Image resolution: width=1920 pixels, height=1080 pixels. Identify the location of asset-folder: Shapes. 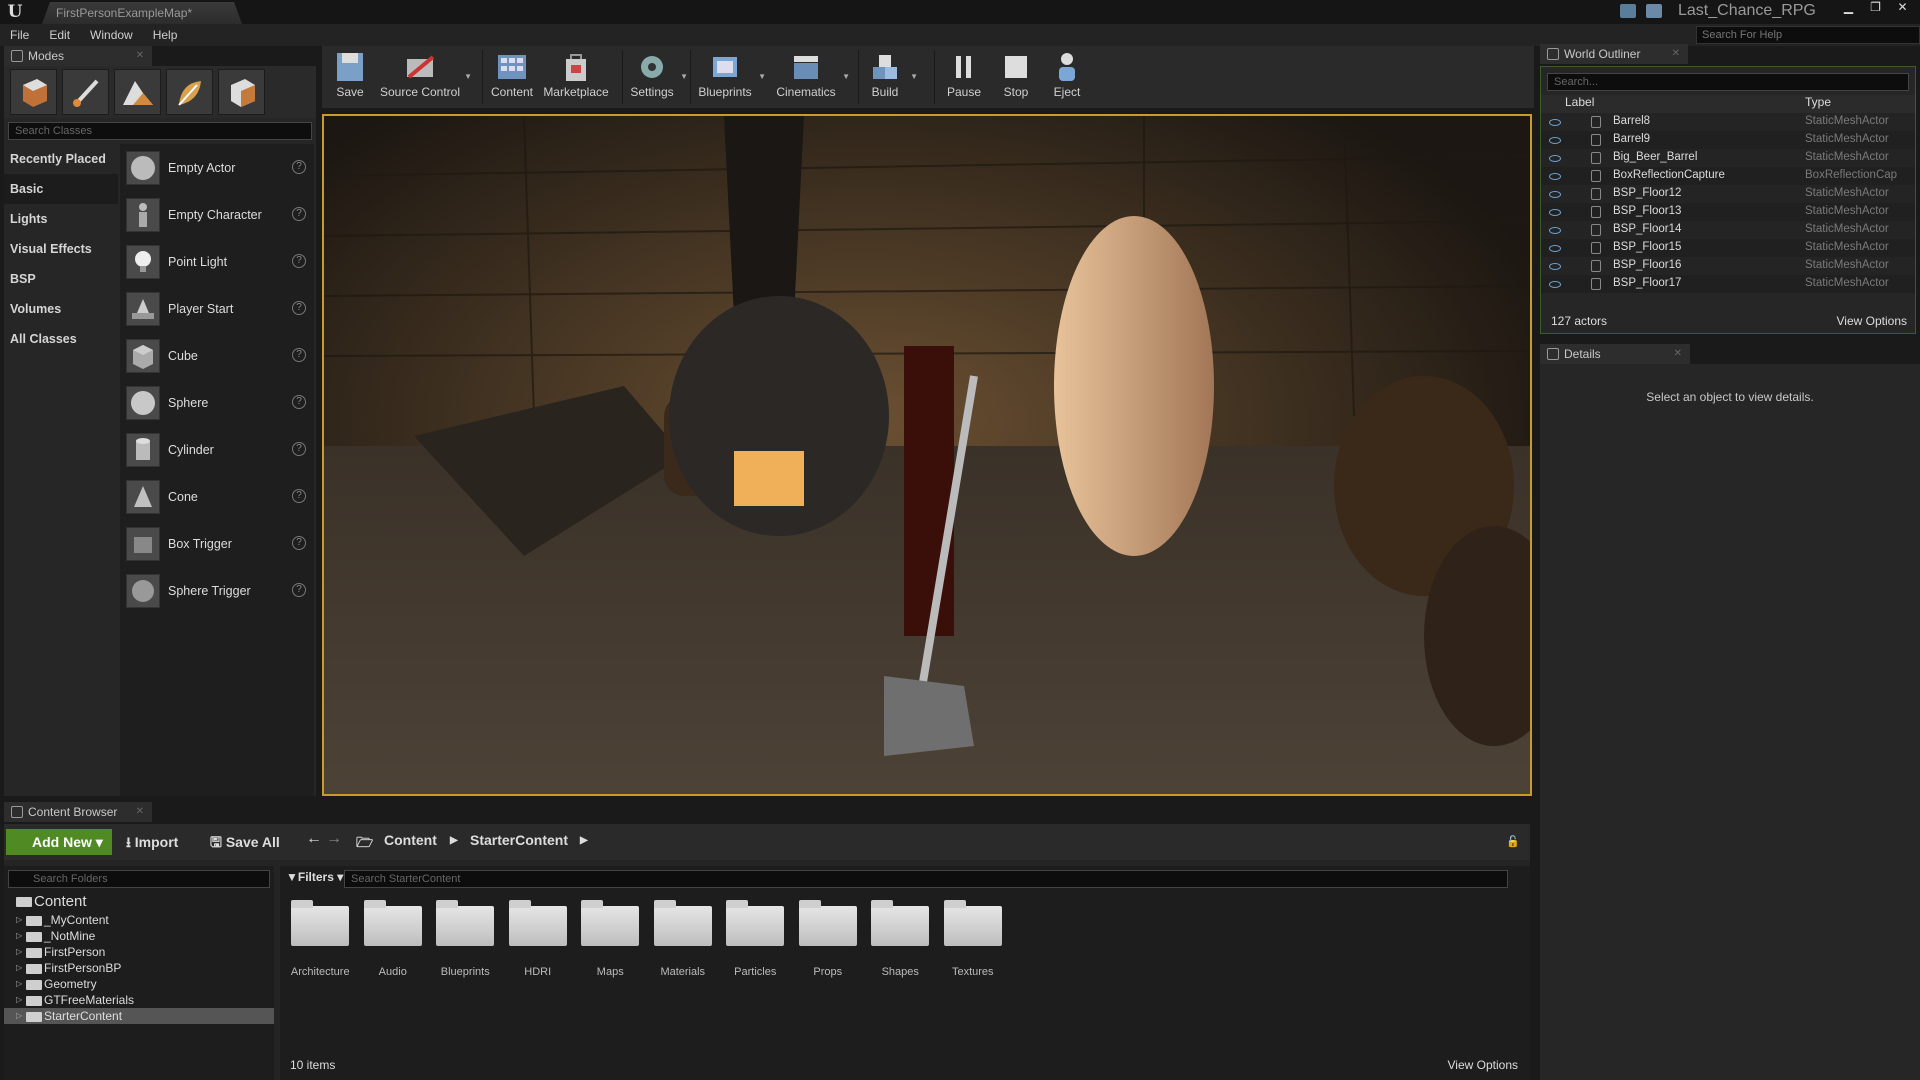
(900, 939).